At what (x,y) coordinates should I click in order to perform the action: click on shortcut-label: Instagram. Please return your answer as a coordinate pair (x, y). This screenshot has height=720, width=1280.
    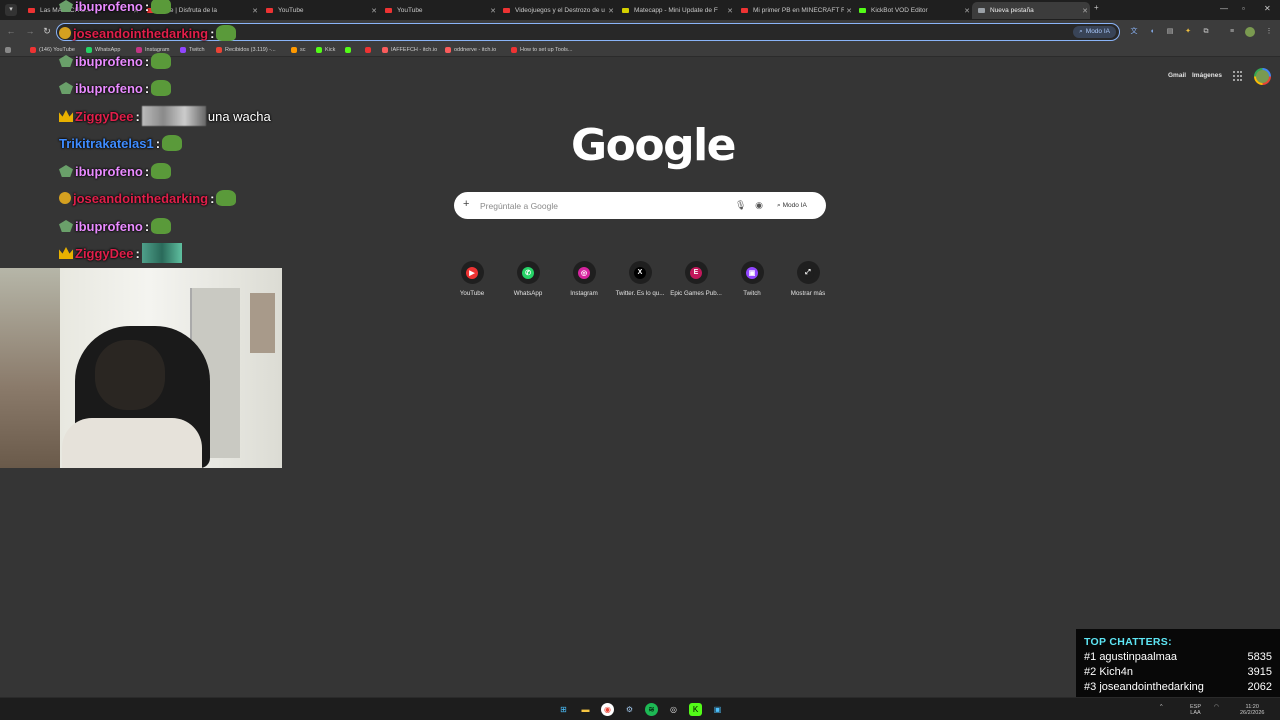
    Looking at the image, I should click on (584, 293).